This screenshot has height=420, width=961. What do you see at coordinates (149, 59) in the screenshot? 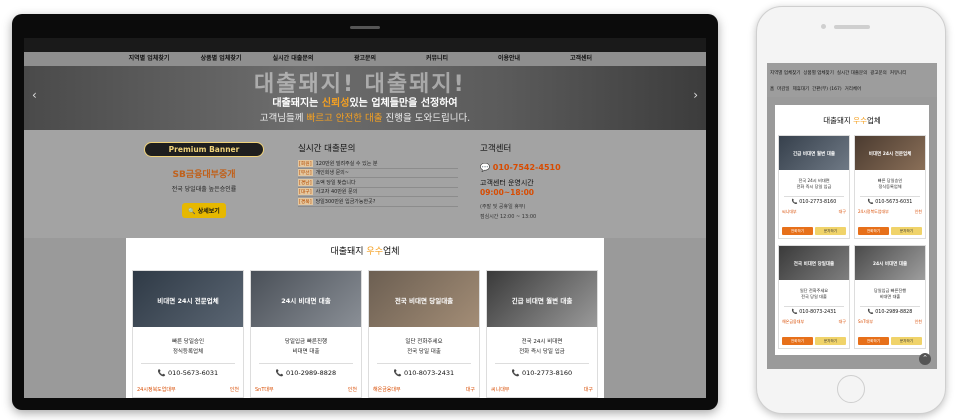
I see `nav-item-region: 지역별 업체찾기` at bounding box center [149, 59].